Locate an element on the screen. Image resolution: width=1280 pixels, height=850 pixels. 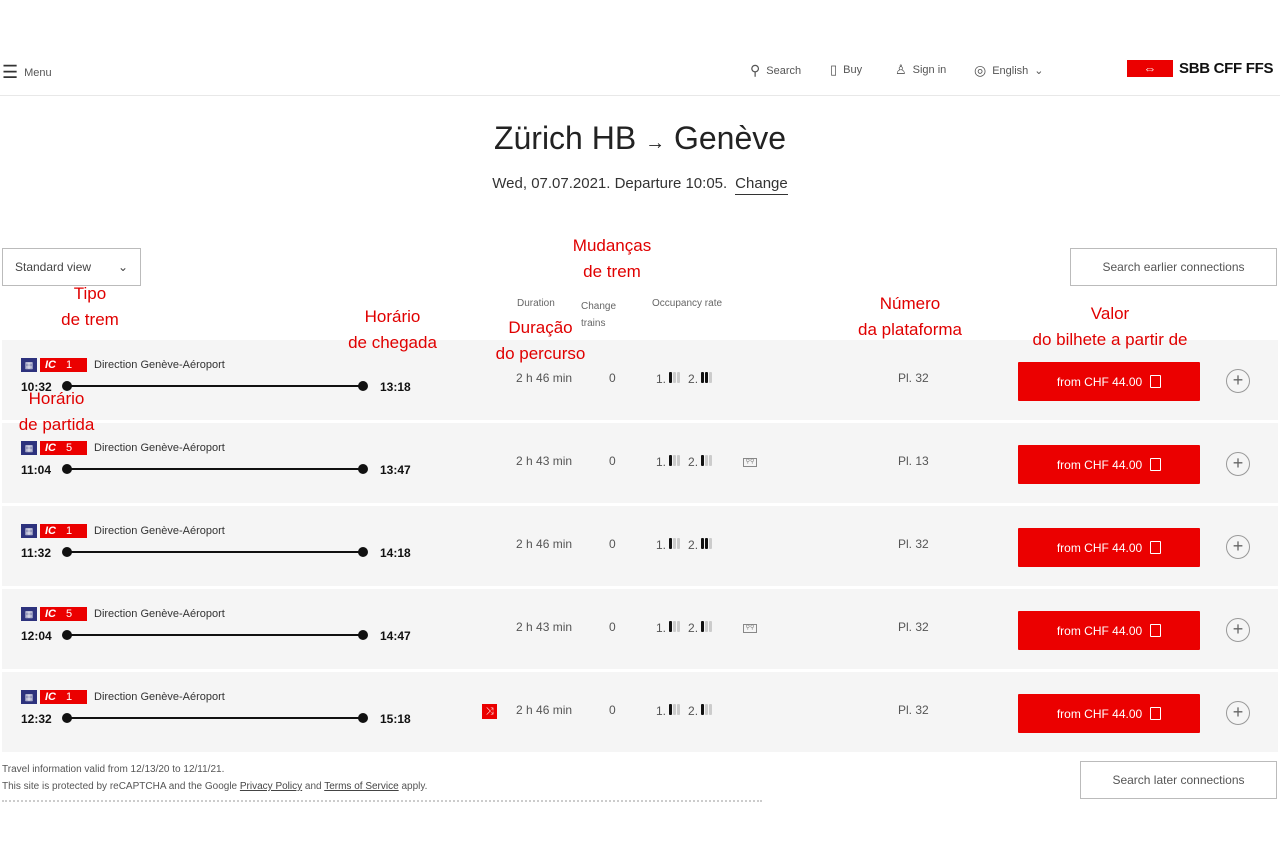
departure-dot is located at coordinates (67, 469).